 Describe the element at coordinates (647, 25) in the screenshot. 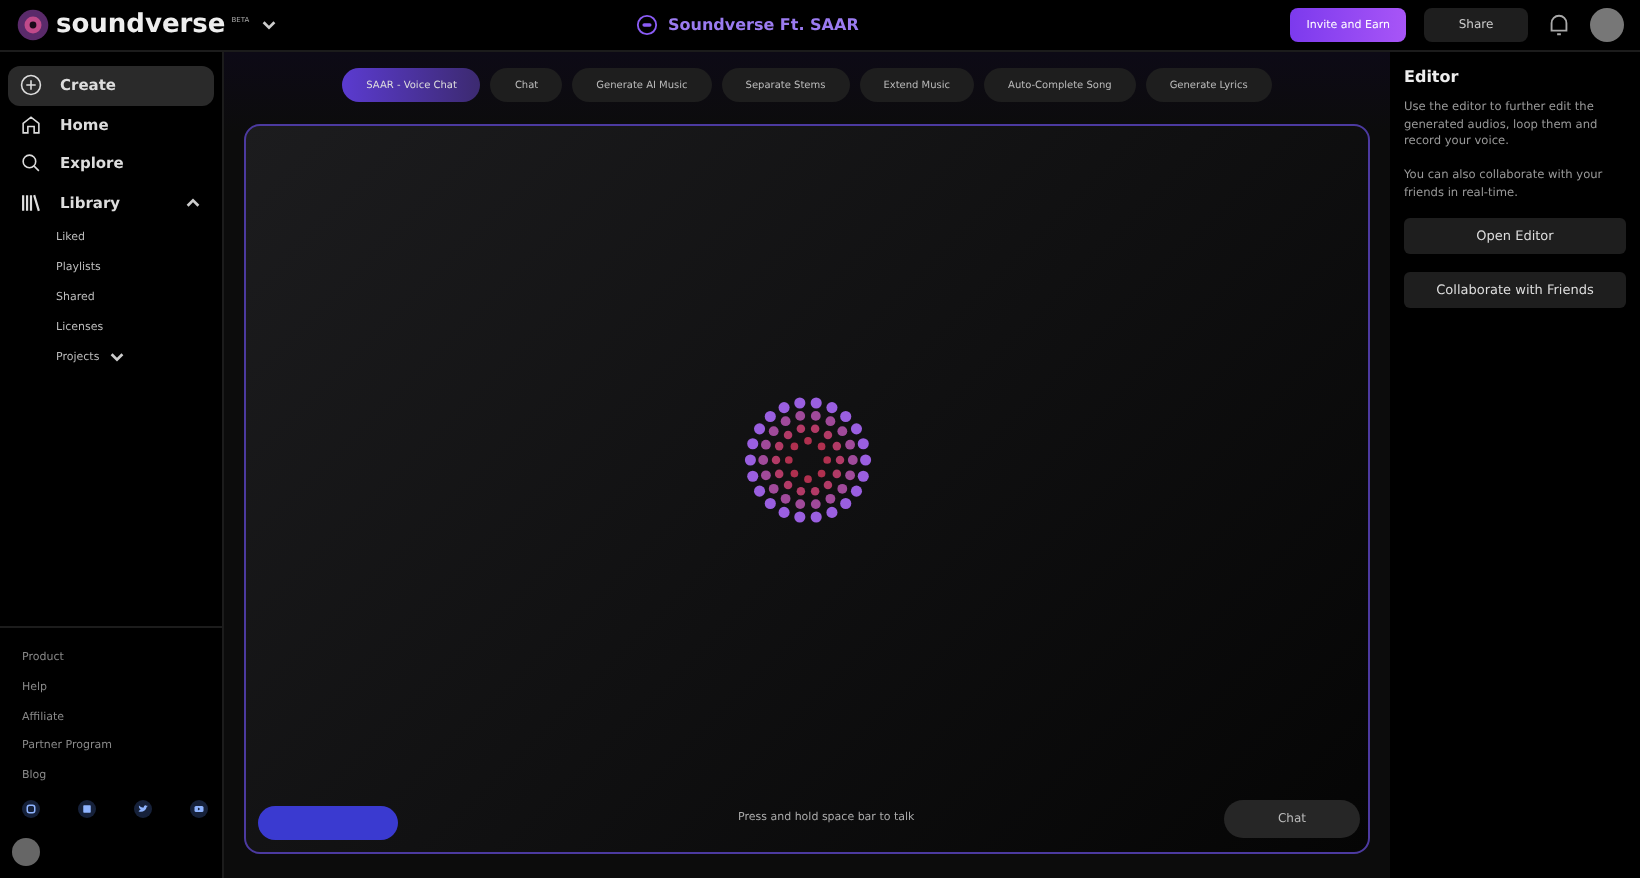

I see `disc-icon` at that location.